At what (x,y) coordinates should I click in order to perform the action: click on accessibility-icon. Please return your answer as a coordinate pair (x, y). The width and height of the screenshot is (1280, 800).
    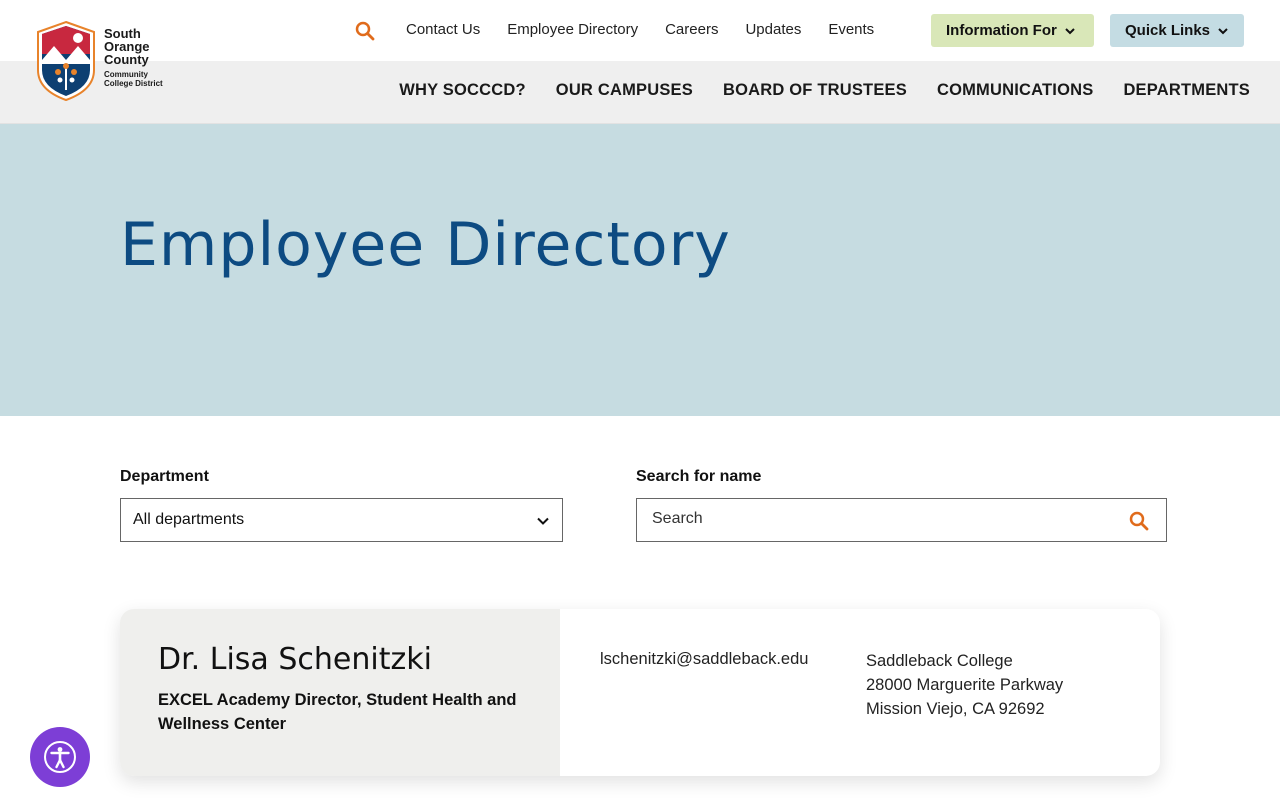
    Looking at the image, I should click on (60, 757).